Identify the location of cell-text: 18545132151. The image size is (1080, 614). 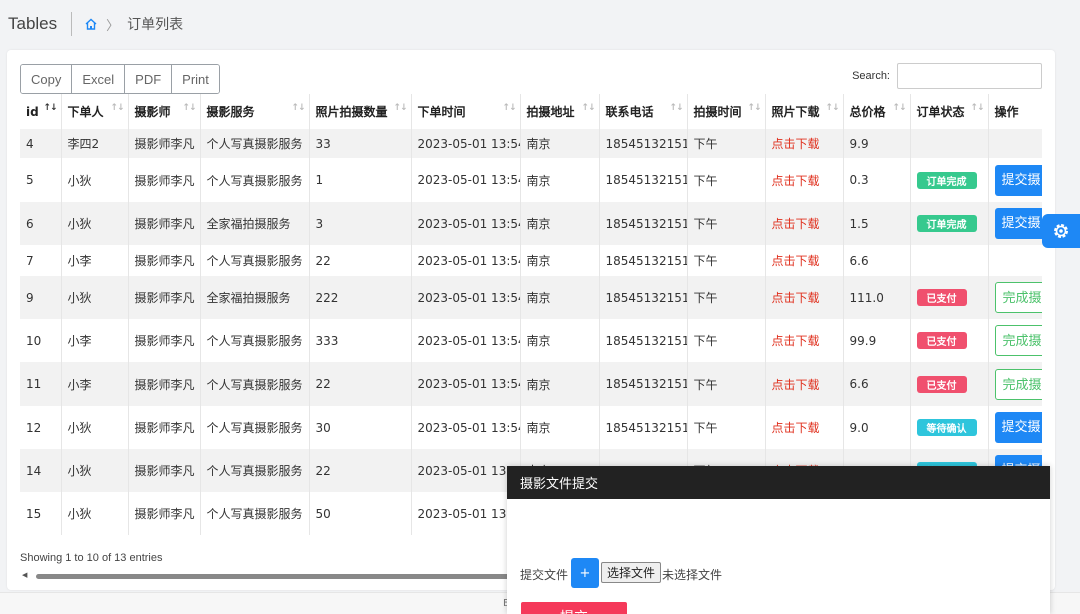
(646, 340).